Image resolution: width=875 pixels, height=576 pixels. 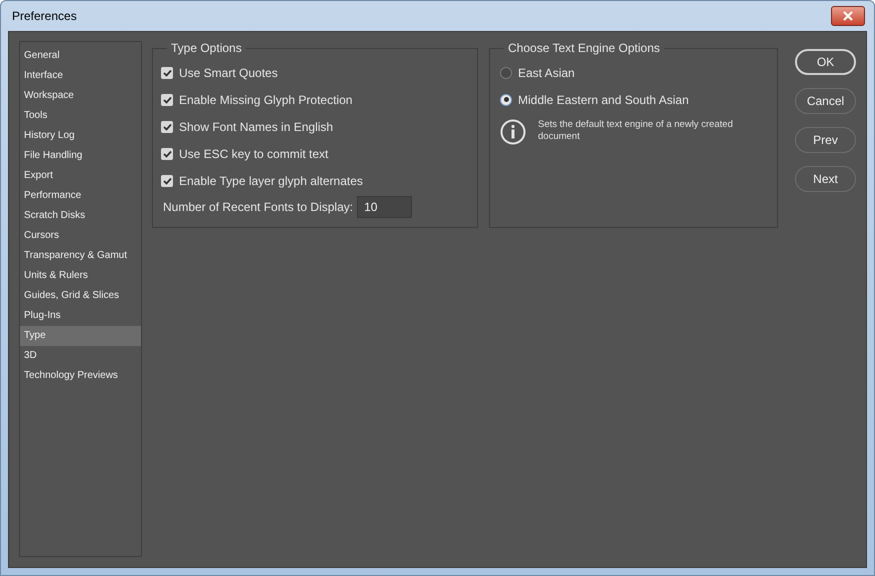 What do you see at coordinates (80, 336) in the screenshot?
I see `sidebar-item: Type` at bounding box center [80, 336].